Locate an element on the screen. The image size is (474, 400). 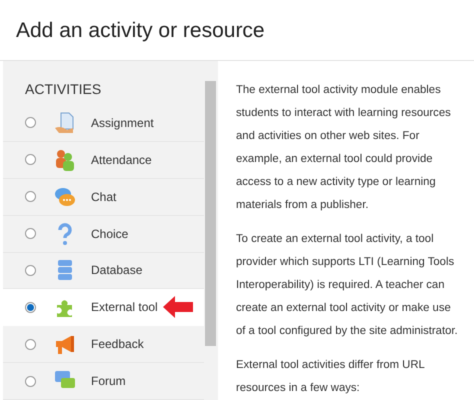
activity-item: Choice is located at coordinates (103, 234).